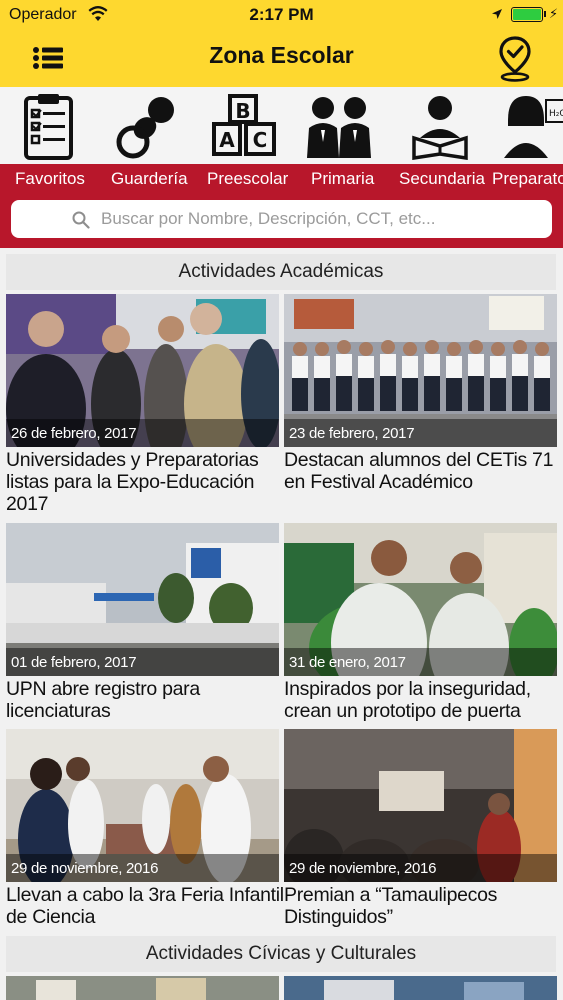 The height and width of the screenshot is (1000, 563). Describe the element at coordinates (74, 433) in the screenshot. I see `news-date: 26 de febrero, 2017` at that location.